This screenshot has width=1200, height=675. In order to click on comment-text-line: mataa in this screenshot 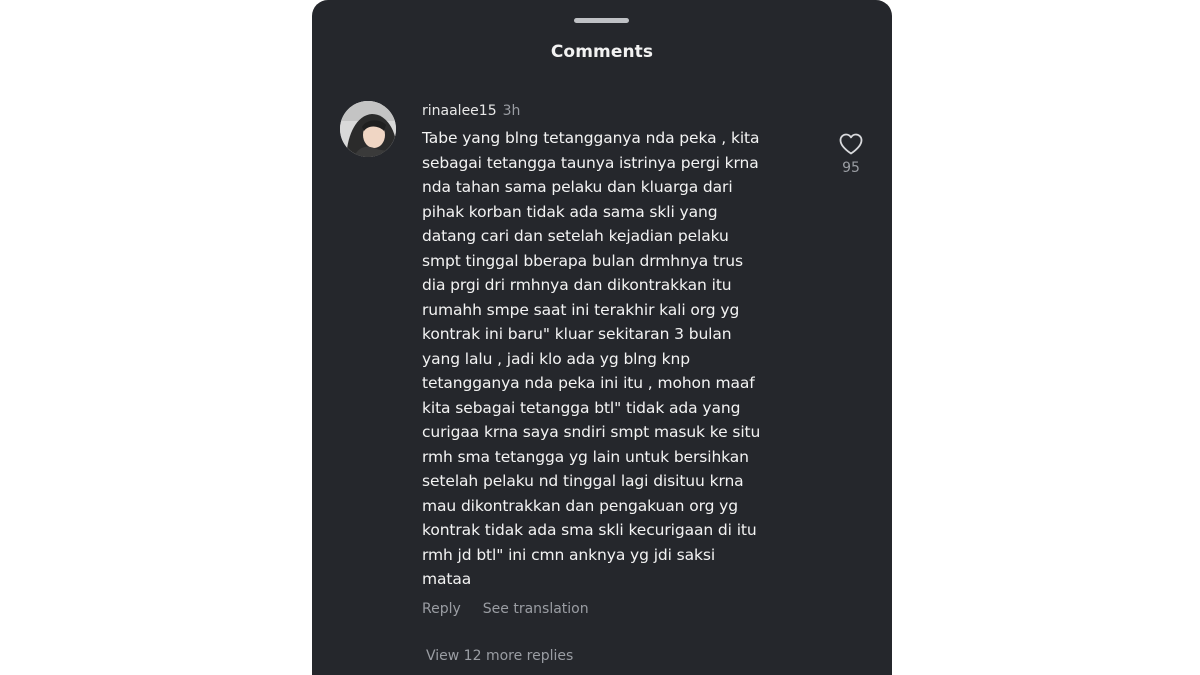, I will do `click(447, 579)`.